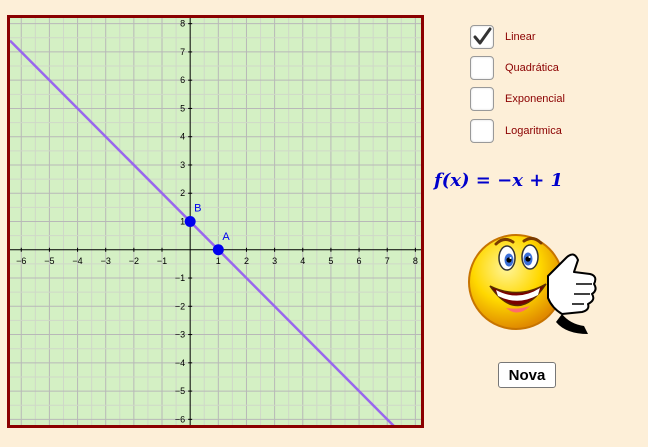  I want to click on y-tick-label: 2, so click(182, 193).